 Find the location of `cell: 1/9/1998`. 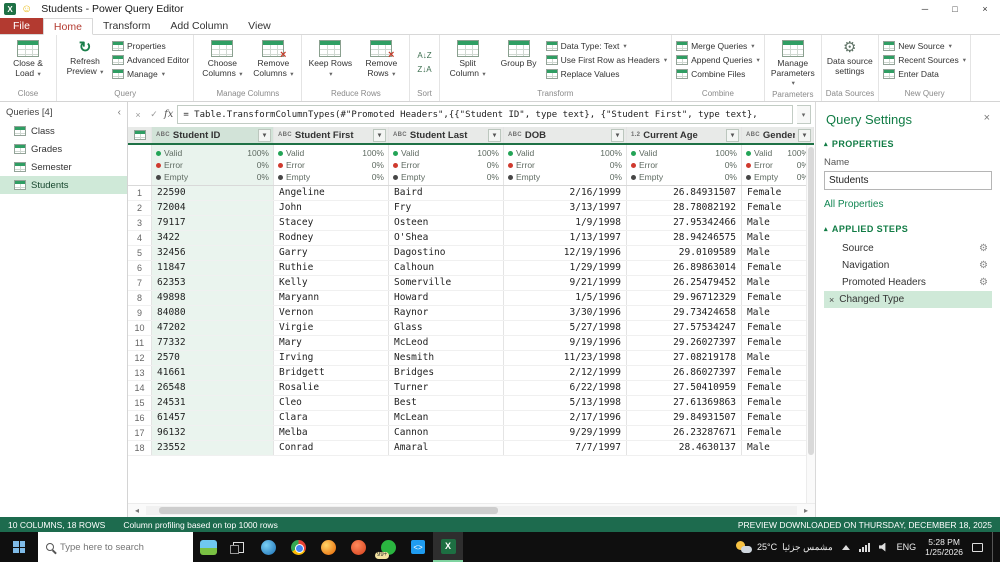

cell: 1/9/1998 is located at coordinates (565, 223).